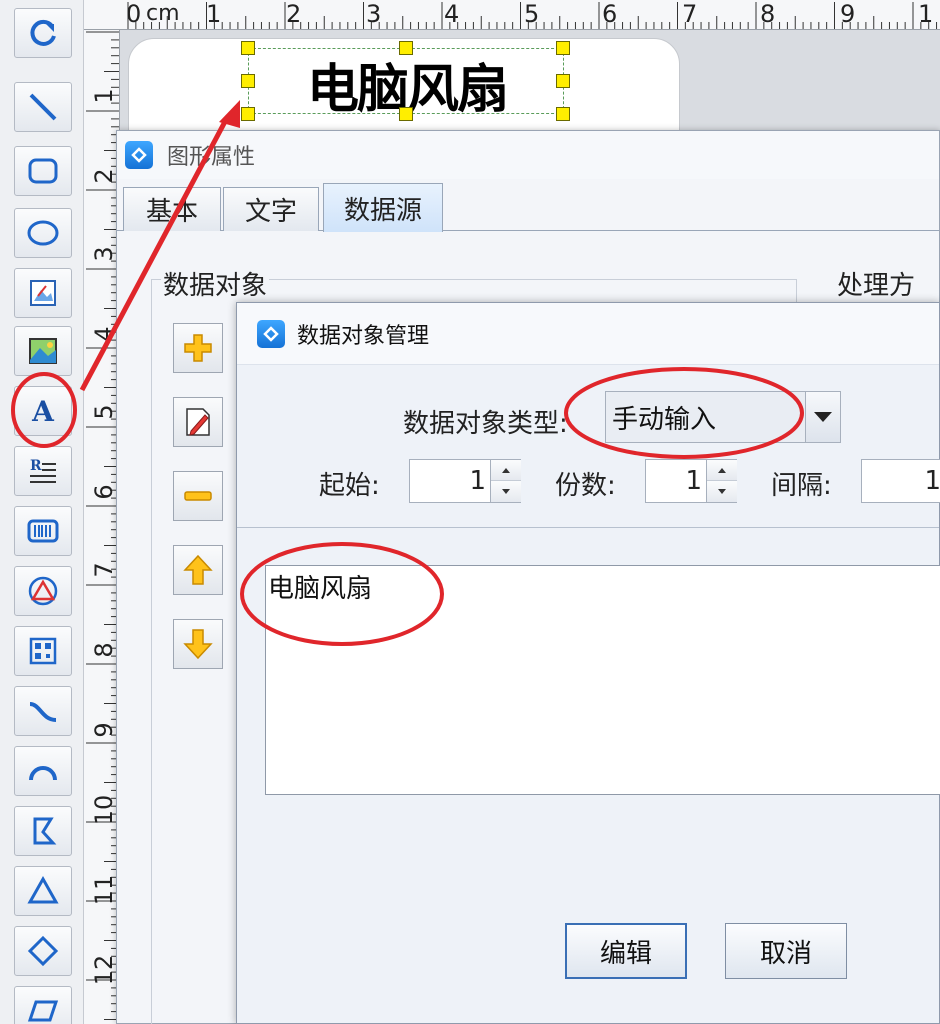 This screenshot has height=1024, width=940. I want to click on polyline-tool-button, so click(43, 831).